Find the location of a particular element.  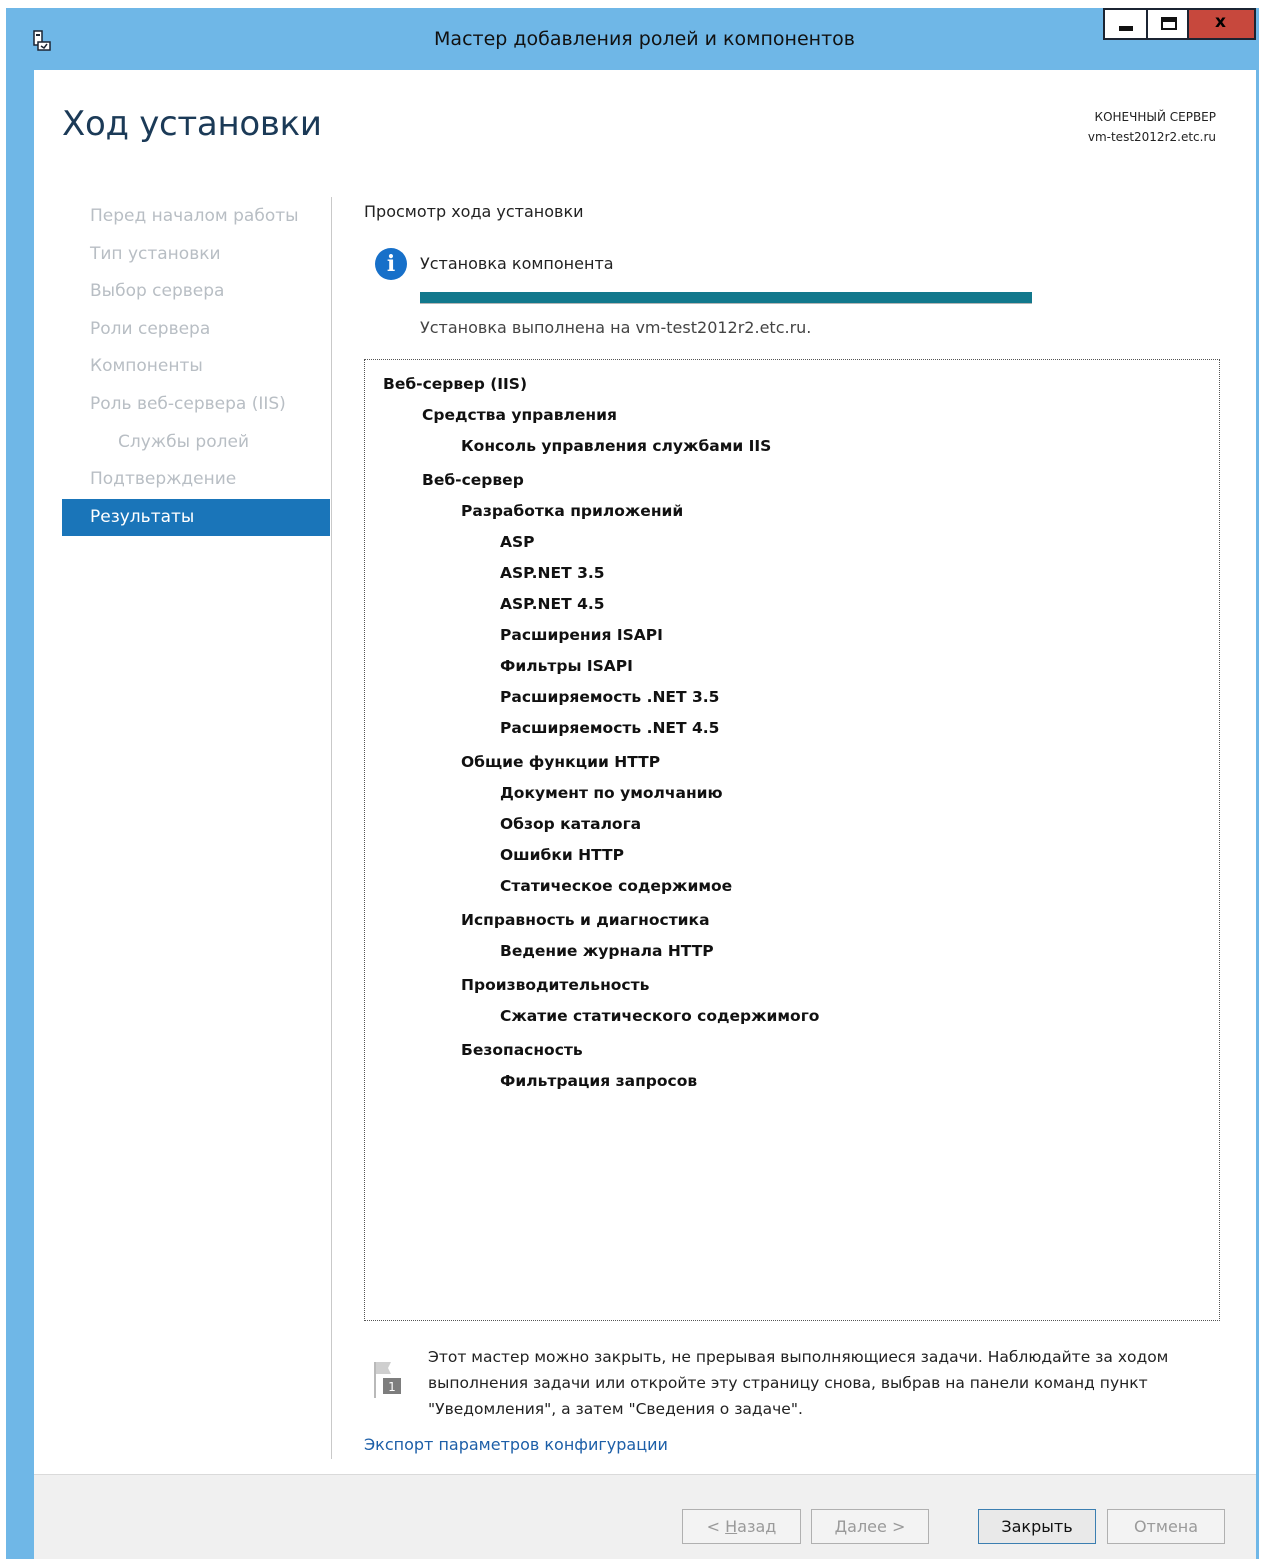

nav-item-role-services: Службы ролей is located at coordinates (196, 443).